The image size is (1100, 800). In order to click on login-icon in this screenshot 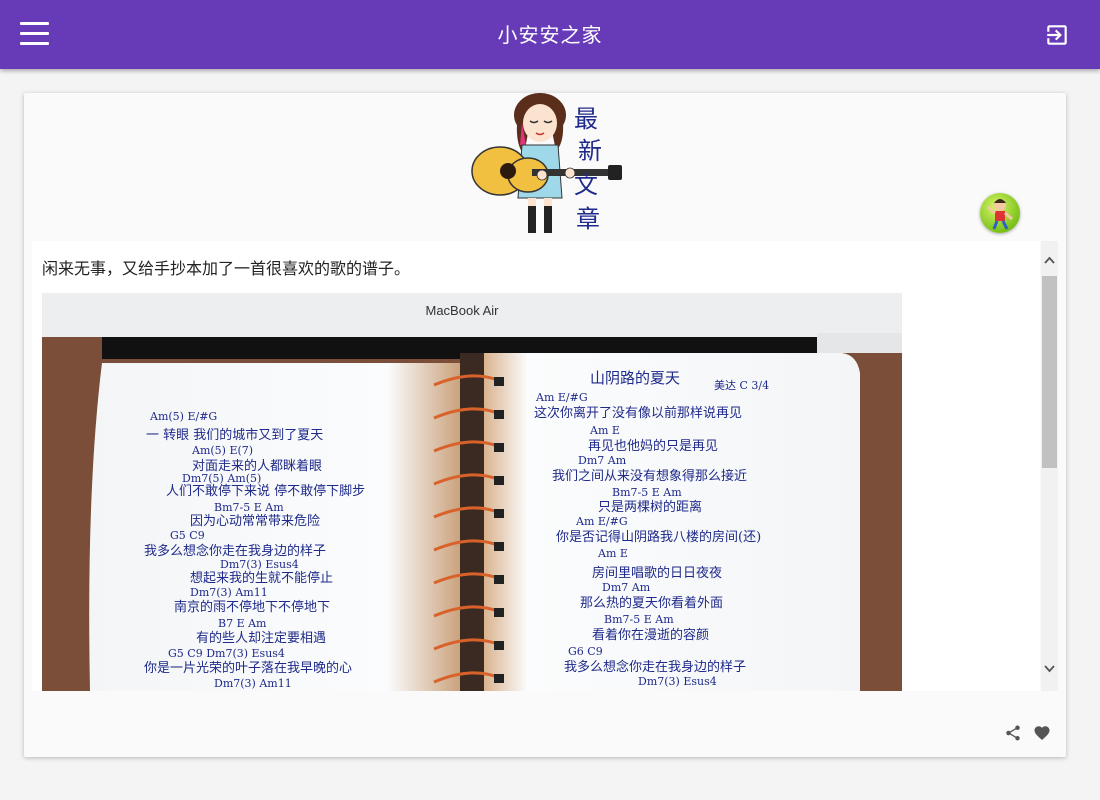, I will do `click(1057, 35)`.